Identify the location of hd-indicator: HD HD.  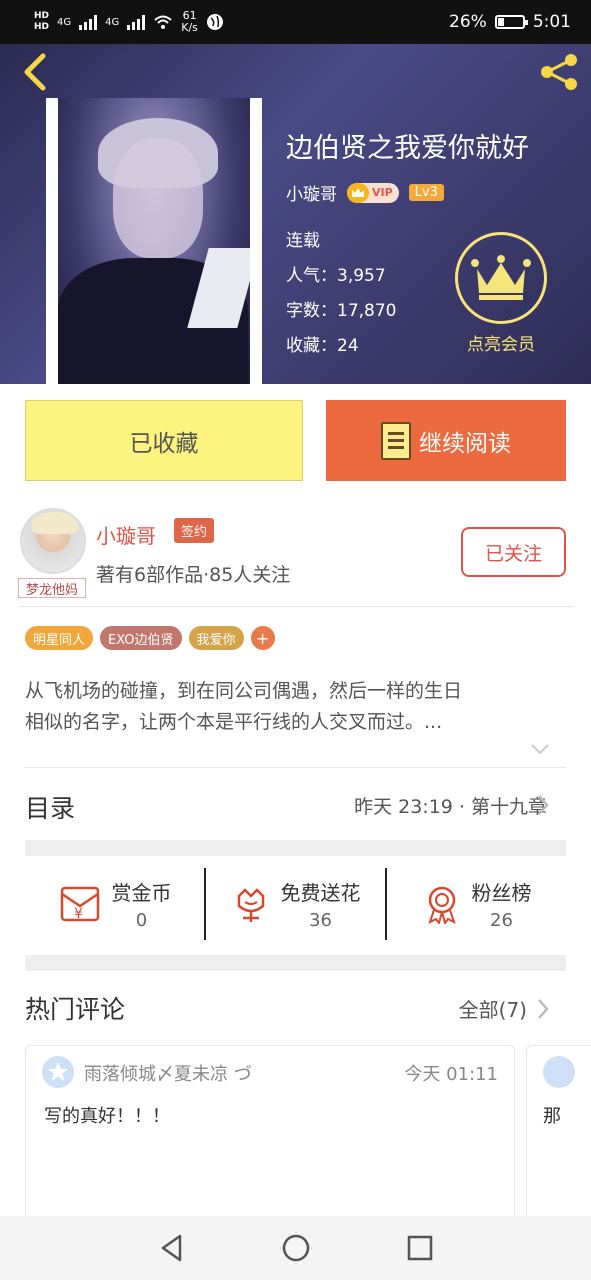
(41, 22).